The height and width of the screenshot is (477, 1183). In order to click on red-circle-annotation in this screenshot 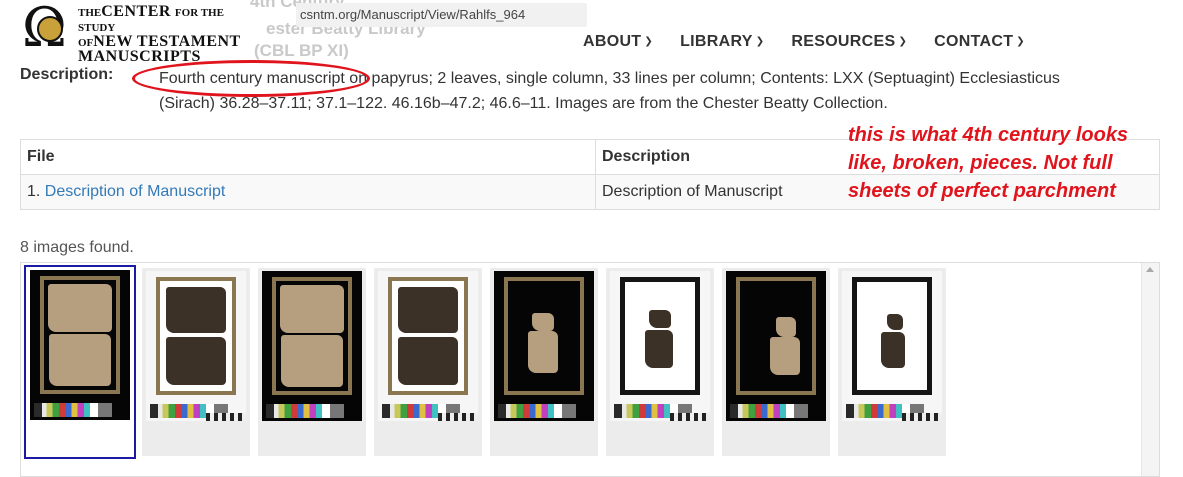, I will do `click(251, 78)`.